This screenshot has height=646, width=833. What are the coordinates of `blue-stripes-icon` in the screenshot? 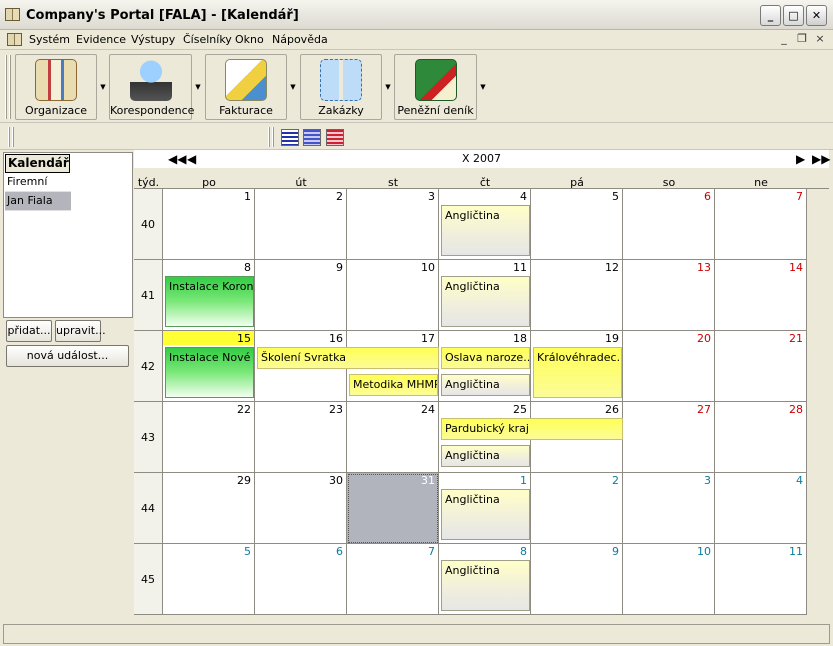 It's located at (312, 137).